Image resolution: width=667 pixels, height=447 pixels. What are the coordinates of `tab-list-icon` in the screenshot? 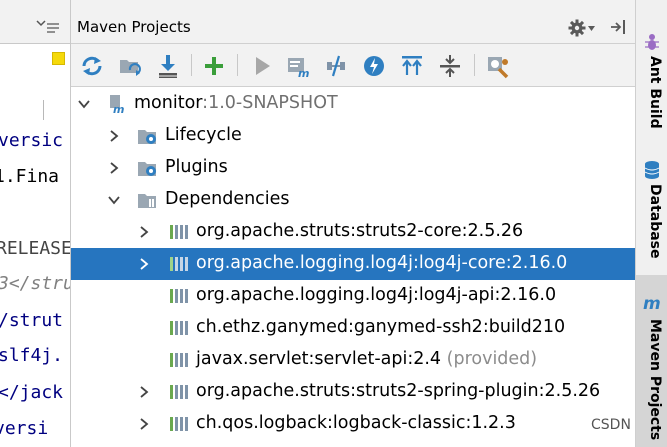 It's located at (53, 28).